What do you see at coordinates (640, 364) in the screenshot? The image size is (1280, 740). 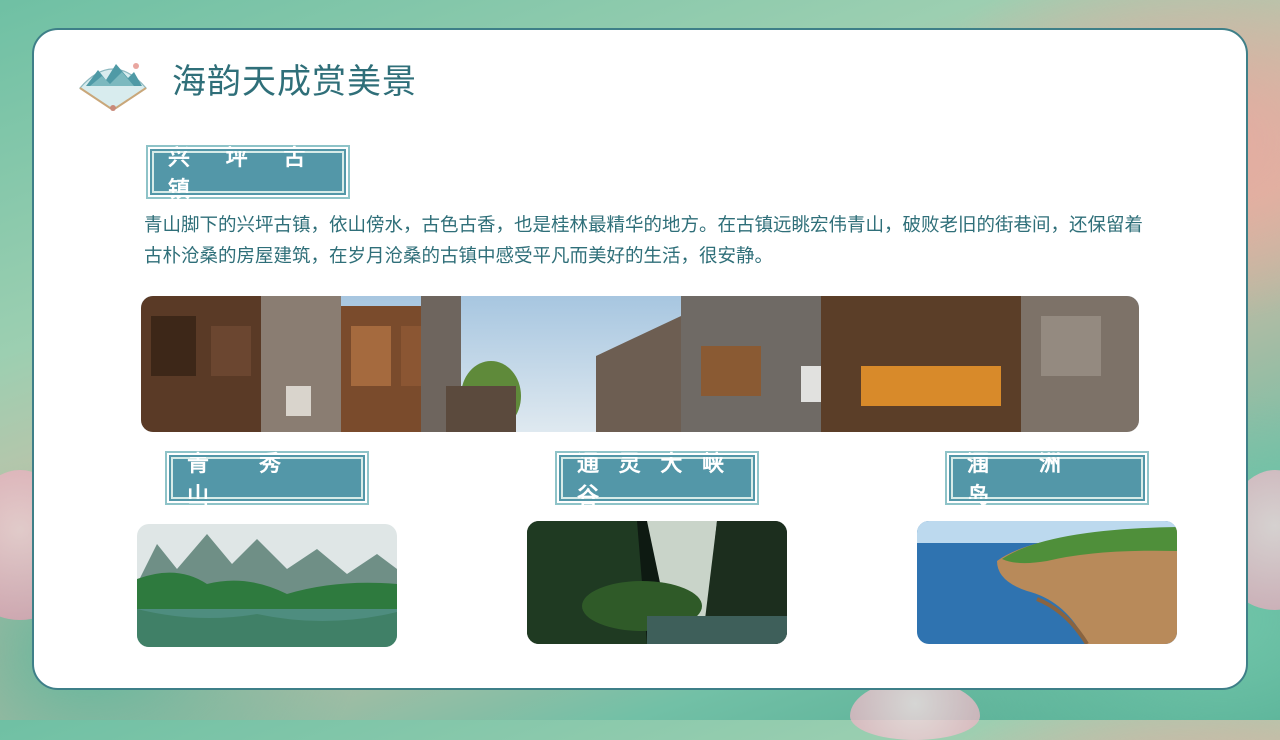 I see `xingping-old-town-photo` at bounding box center [640, 364].